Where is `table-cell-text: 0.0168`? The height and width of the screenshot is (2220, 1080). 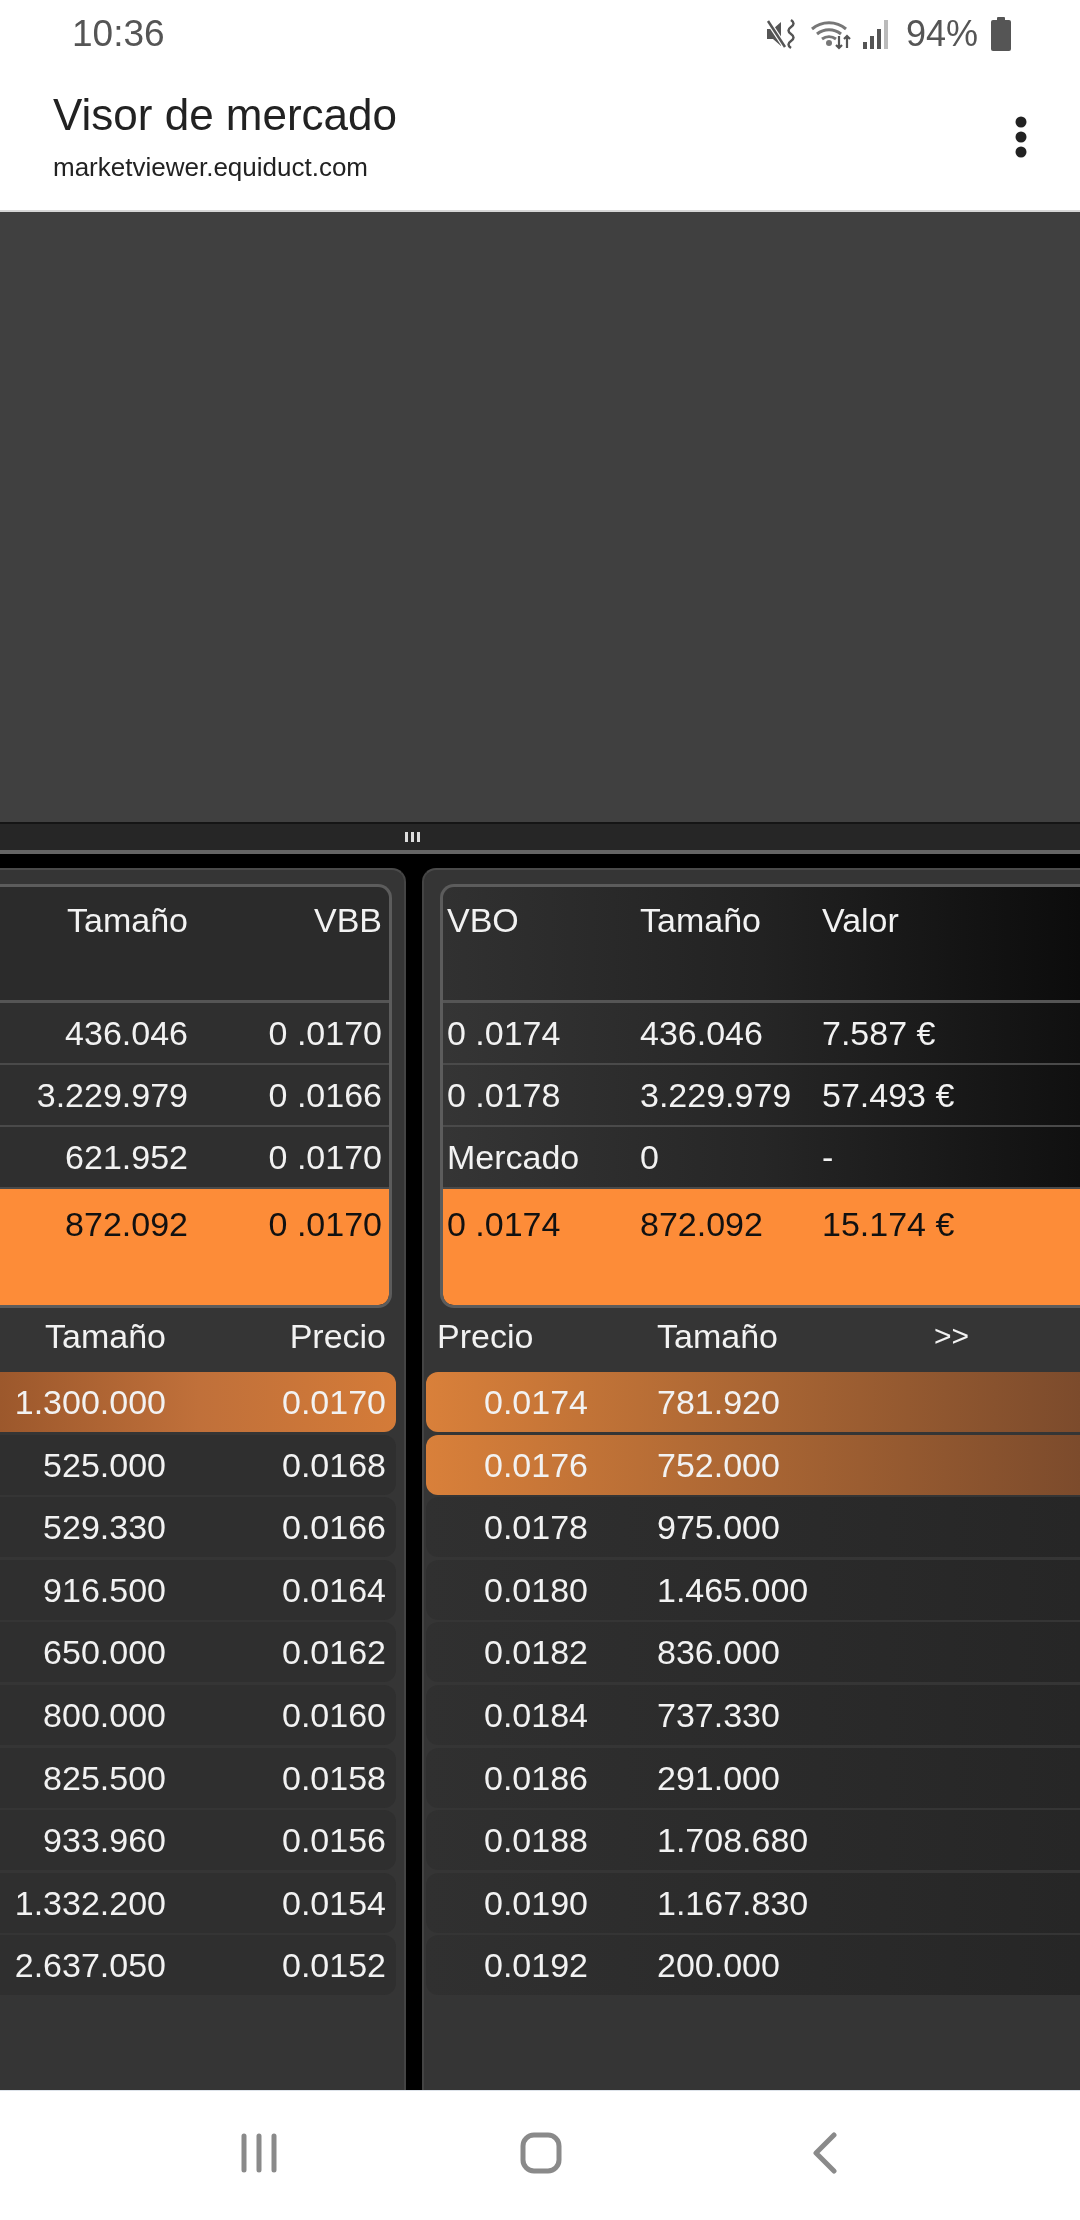
table-cell-text: 0.0168 is located at coordinates (334, 1464).